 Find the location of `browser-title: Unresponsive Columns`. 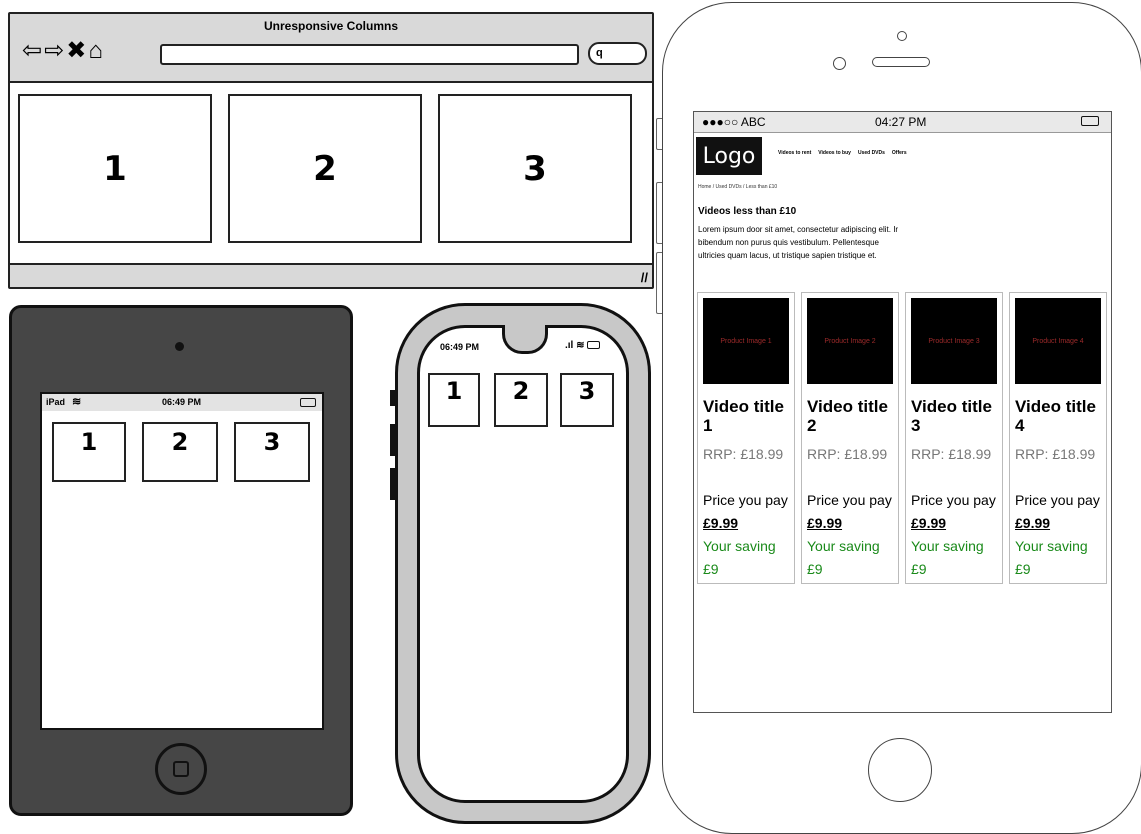

browser-title: Unresponsive Columns is located at coordinates (331, 26).